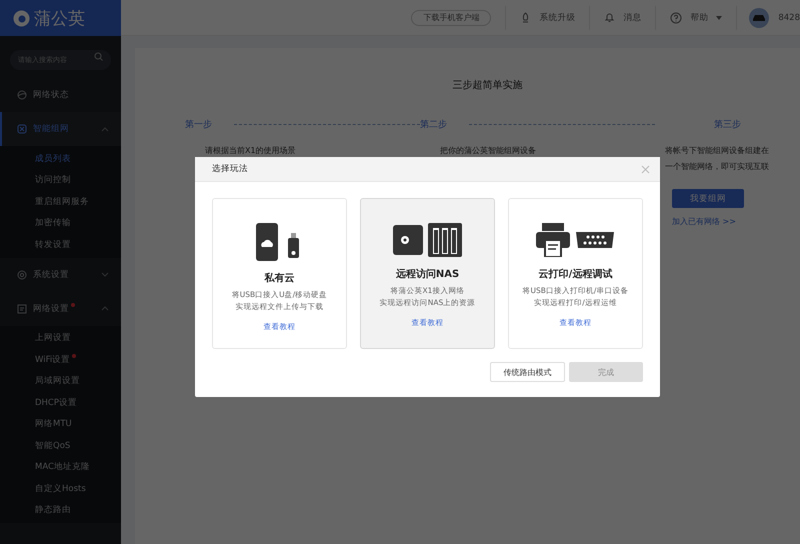 The width and height of the screenshot is (800, 544). Describe the element at coordinates (60, 159) in the screenshot. I see `sidebar-item: 成员列表` at that location.